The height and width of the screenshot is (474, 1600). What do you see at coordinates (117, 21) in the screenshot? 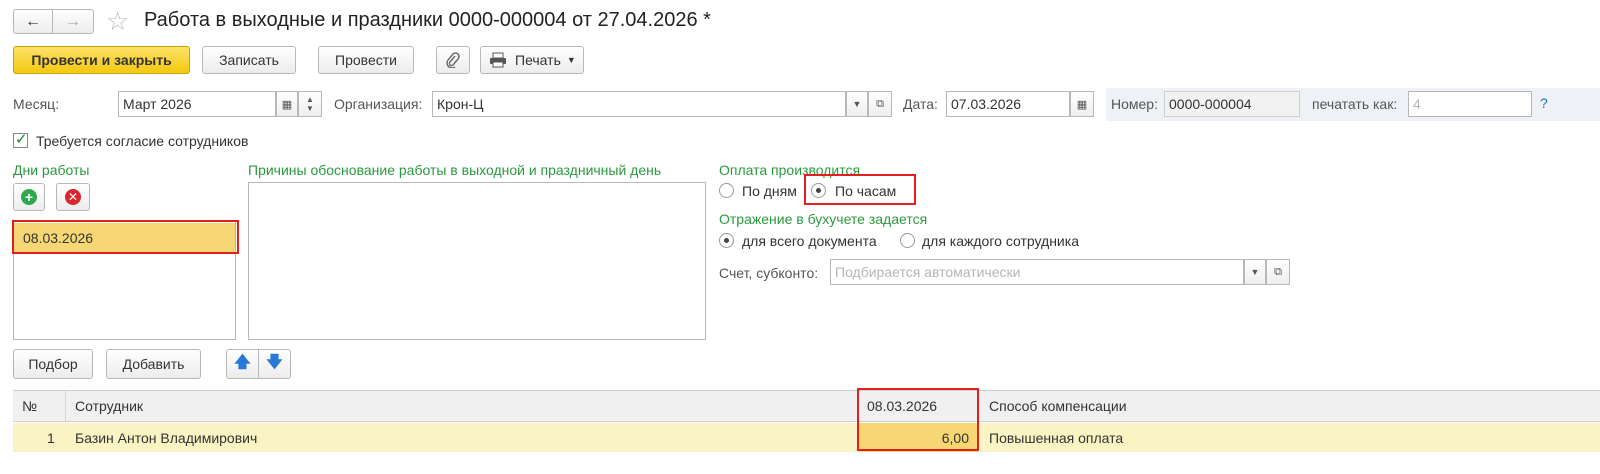
I see `star-icon: ☆` at bounding box center [117, 21].